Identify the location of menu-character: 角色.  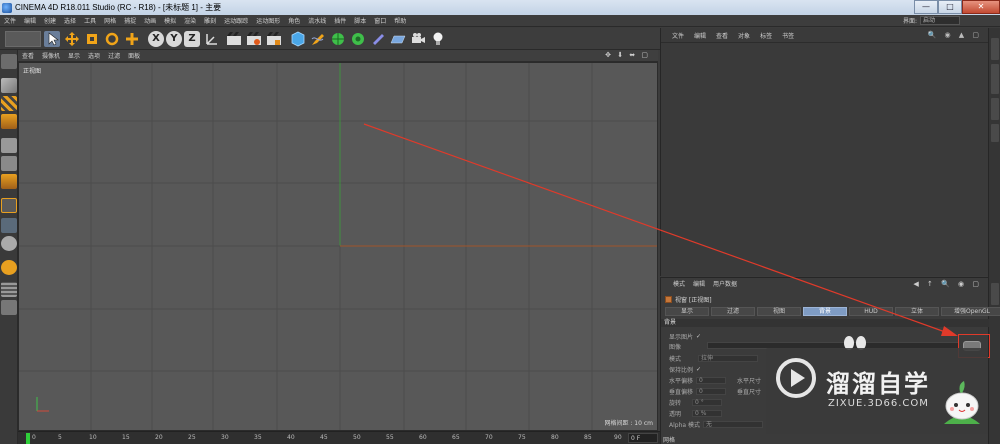
(294, 20).